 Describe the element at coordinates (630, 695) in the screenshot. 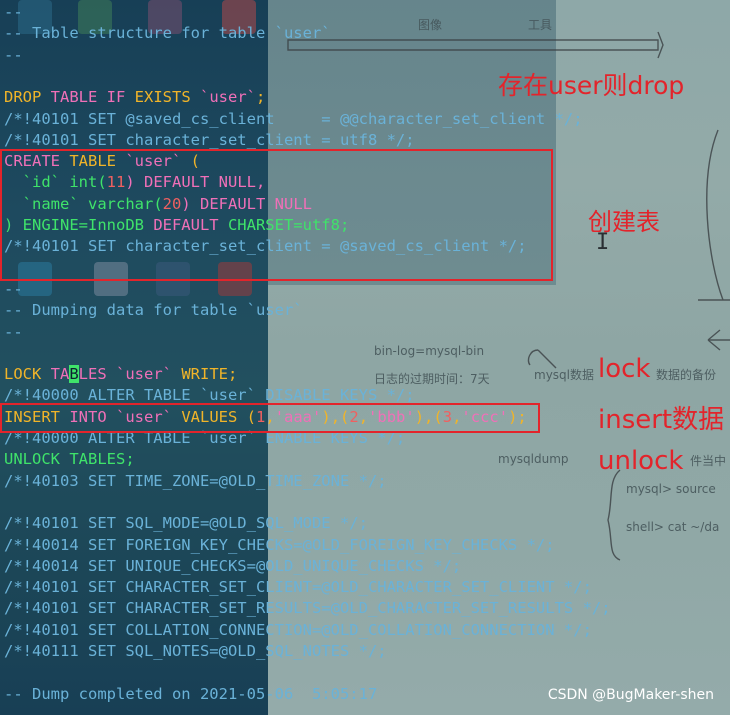

I see `csdn-watermark: CSDN @BugMaker-shen` at that location.